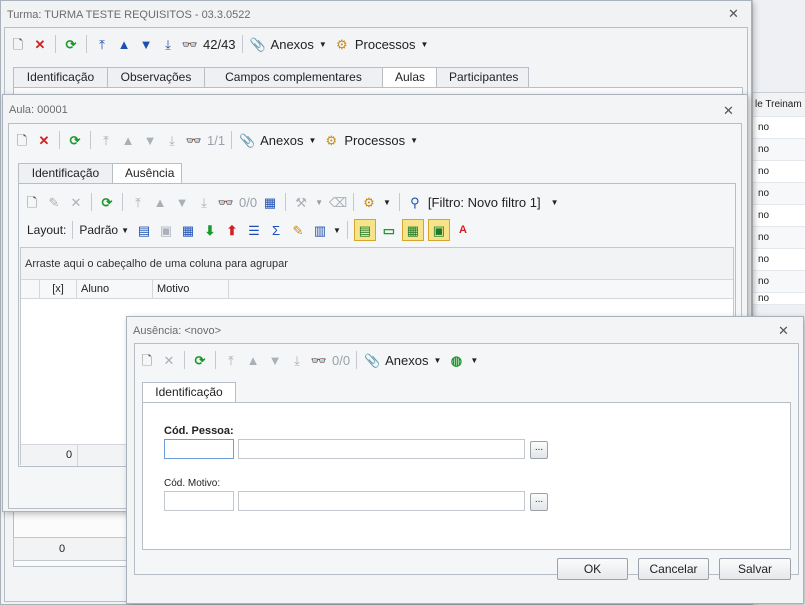  I want to click on tab-observacoes: Observações, so click(156, 77).